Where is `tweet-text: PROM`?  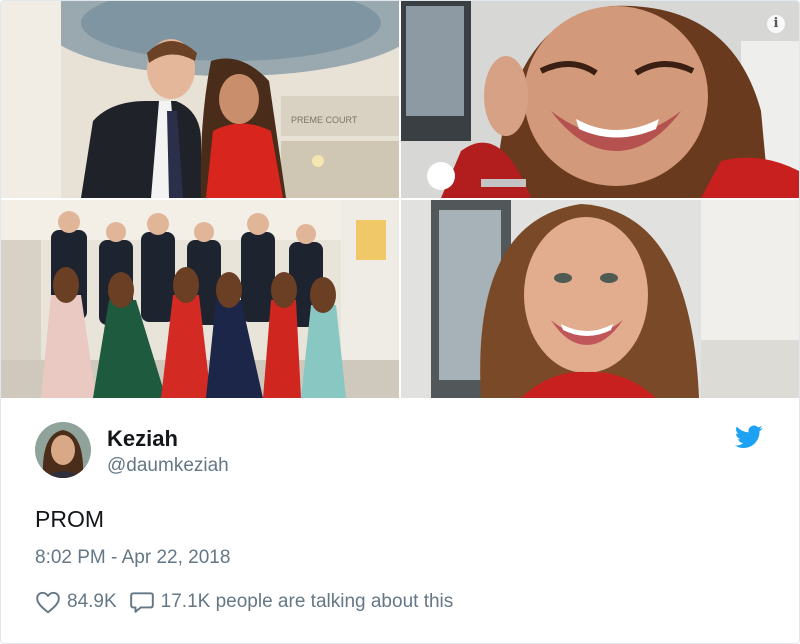 tweet-text: PROM is located at coordinates (69, 519).